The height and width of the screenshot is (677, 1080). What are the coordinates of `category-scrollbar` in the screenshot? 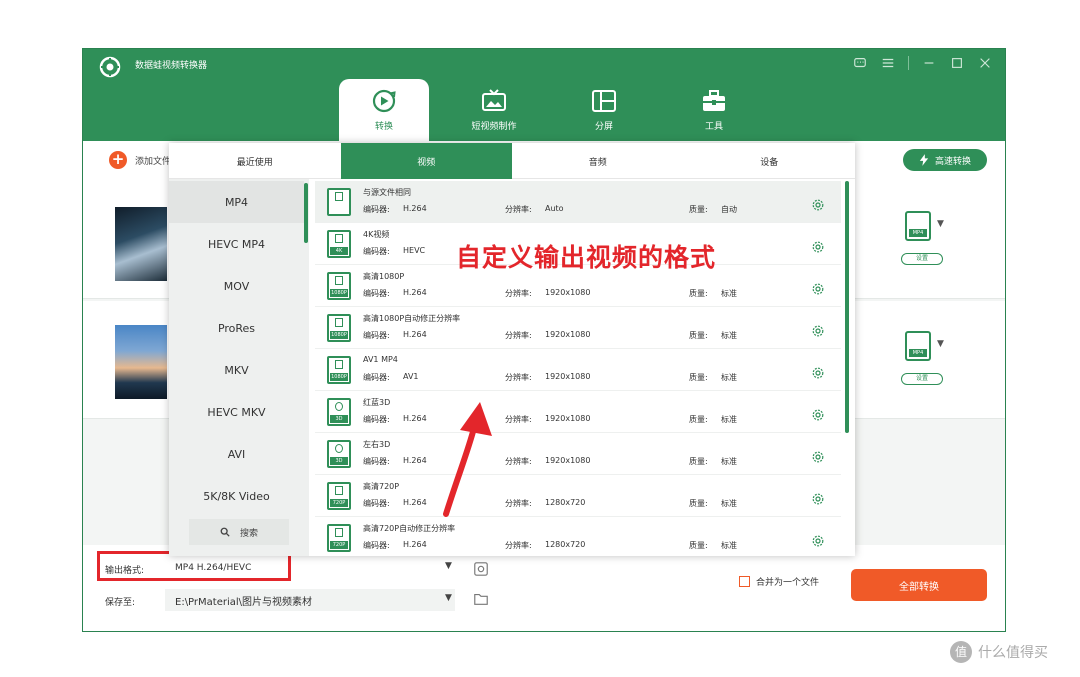 It's located at (306, 213).